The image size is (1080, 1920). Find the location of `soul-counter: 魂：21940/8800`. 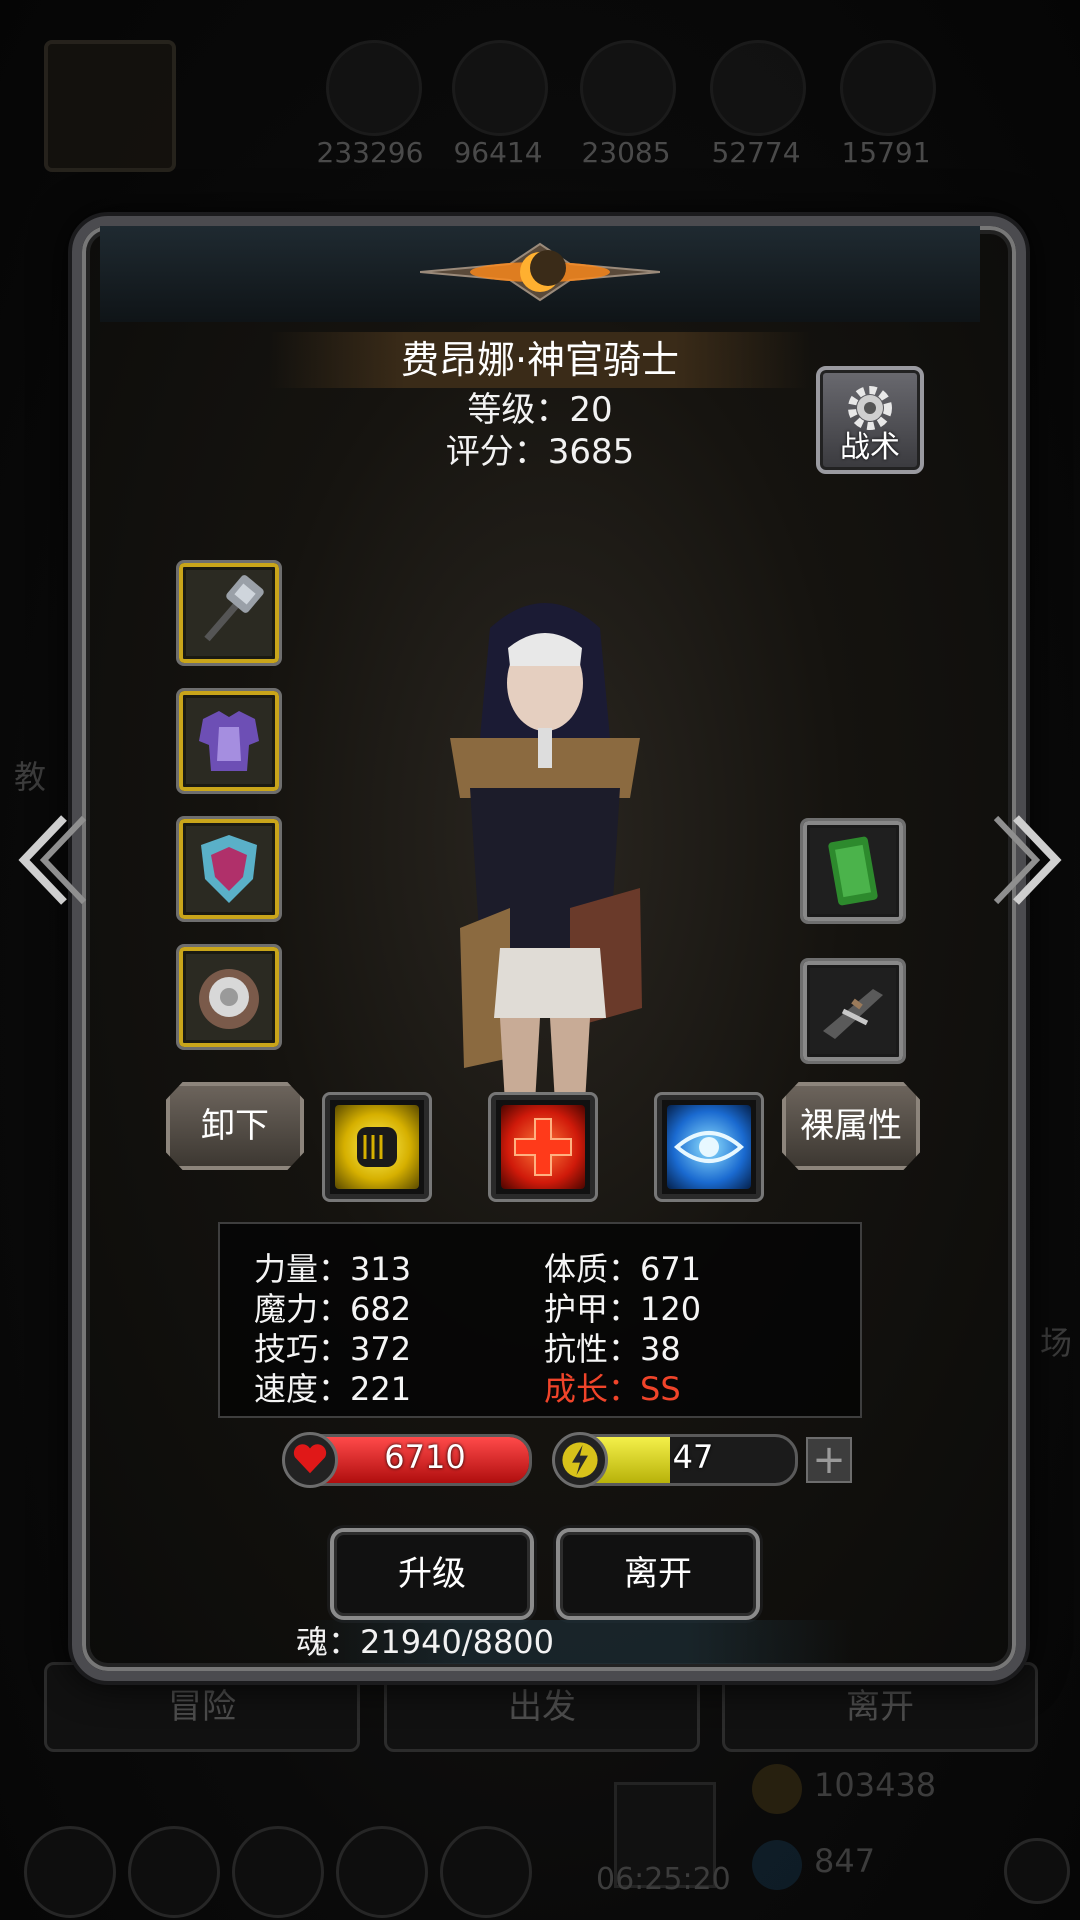

soul-counter: 魂：21940/8800 is located at coordinates (576, 1642).